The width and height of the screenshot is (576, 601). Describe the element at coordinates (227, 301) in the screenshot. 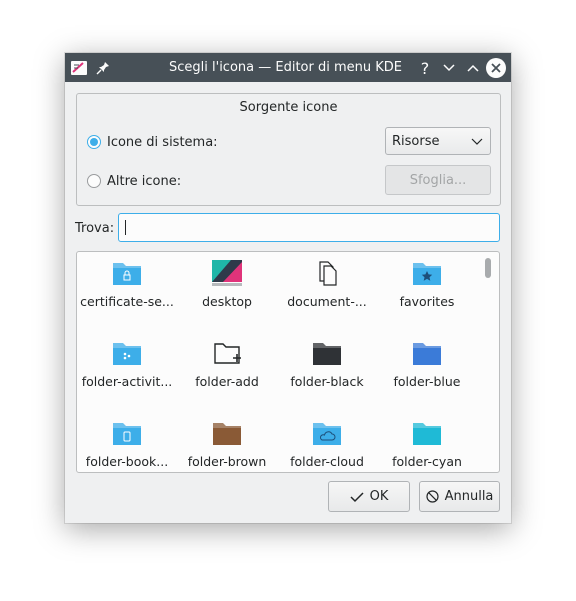

I see `icon-item-label: desktop` at that location.